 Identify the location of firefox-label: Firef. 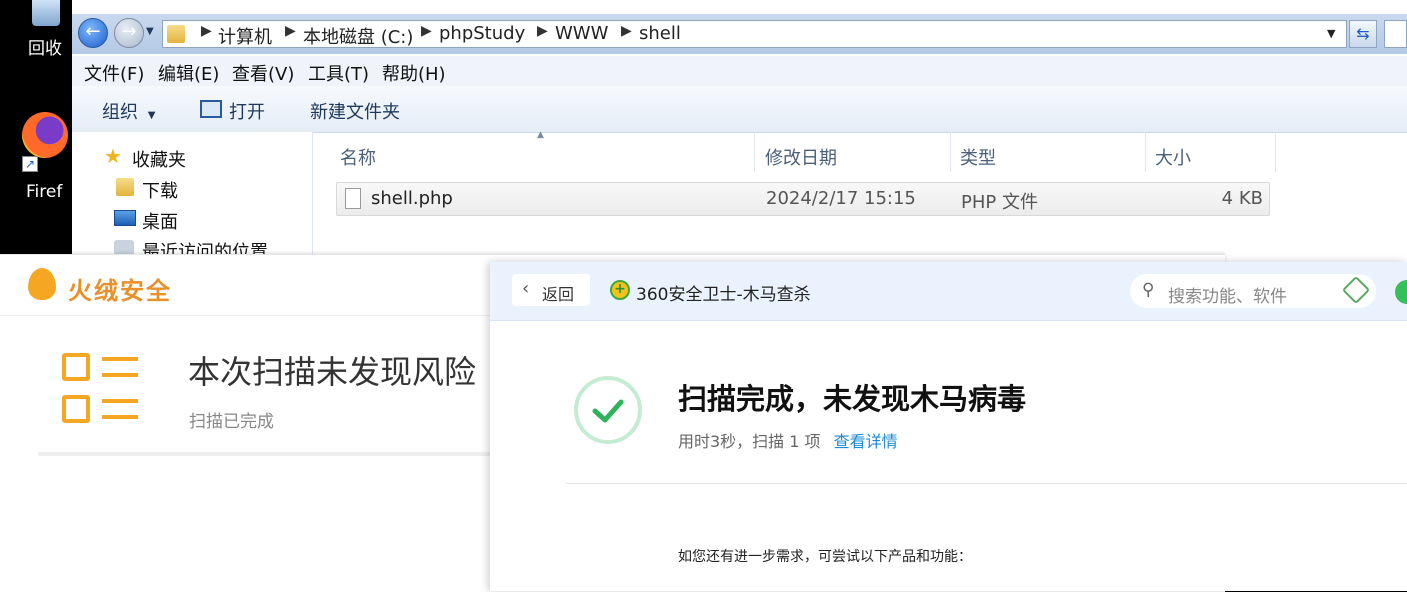
(44, 192).